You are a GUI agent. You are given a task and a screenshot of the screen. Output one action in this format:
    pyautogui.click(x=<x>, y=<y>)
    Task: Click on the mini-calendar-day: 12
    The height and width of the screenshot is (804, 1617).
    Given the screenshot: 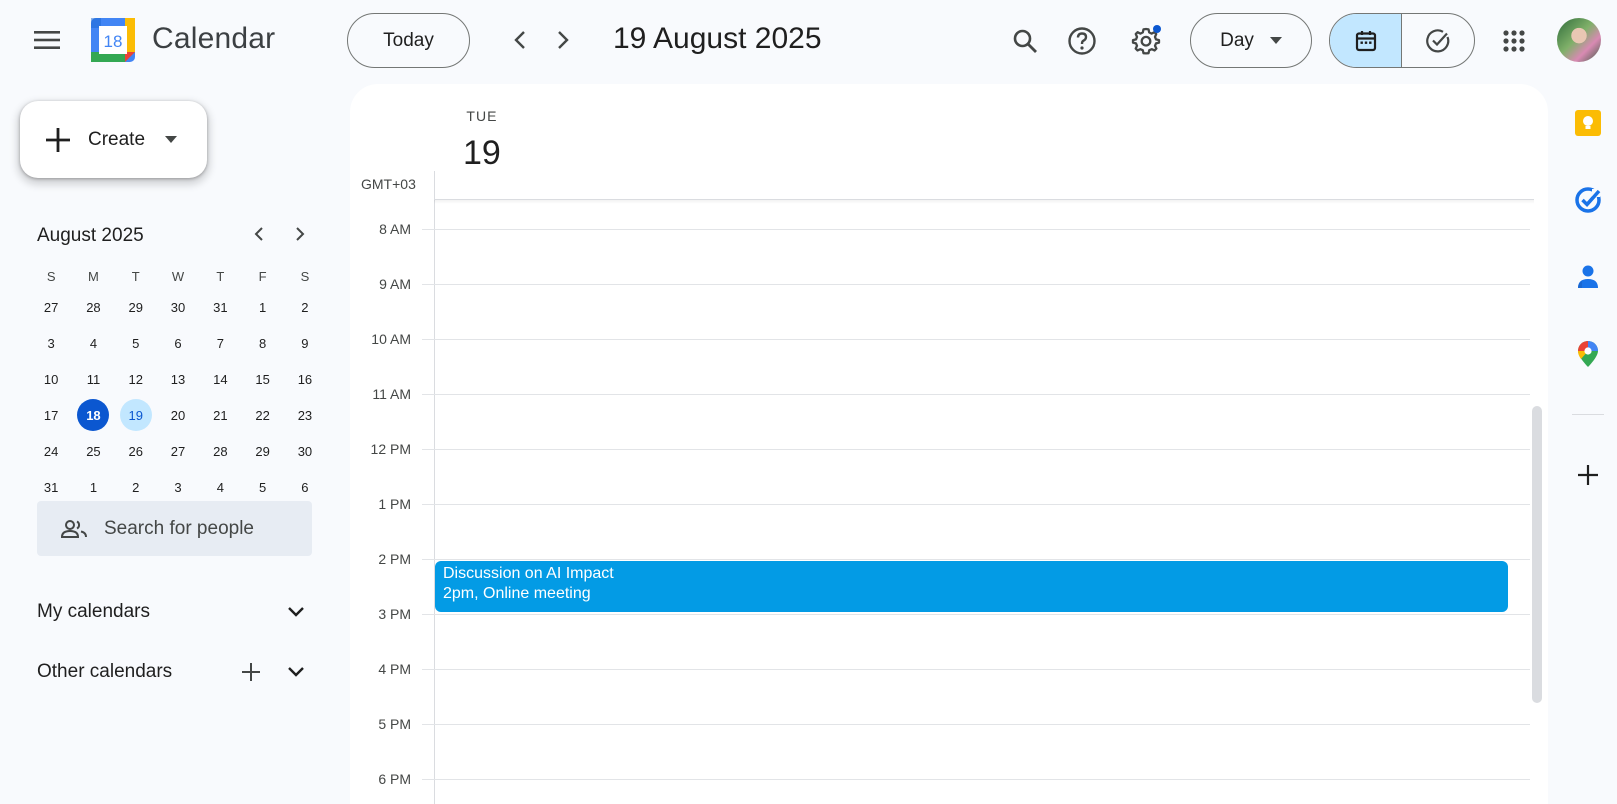 What is the action you would take?
    pyautogui.click(x=136, y=379)
    